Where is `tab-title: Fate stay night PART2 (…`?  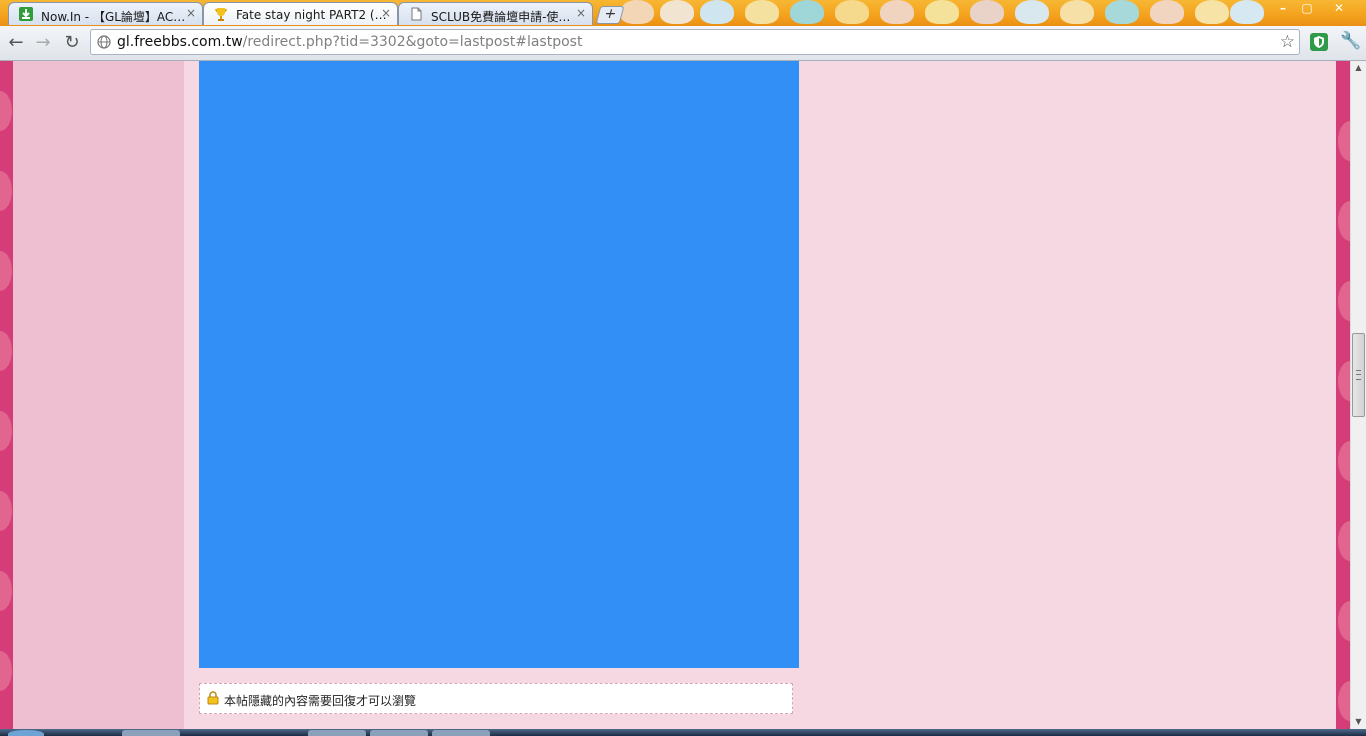 tab-title: Fate stay night PART2 (… is located at coordinates (311, 15).